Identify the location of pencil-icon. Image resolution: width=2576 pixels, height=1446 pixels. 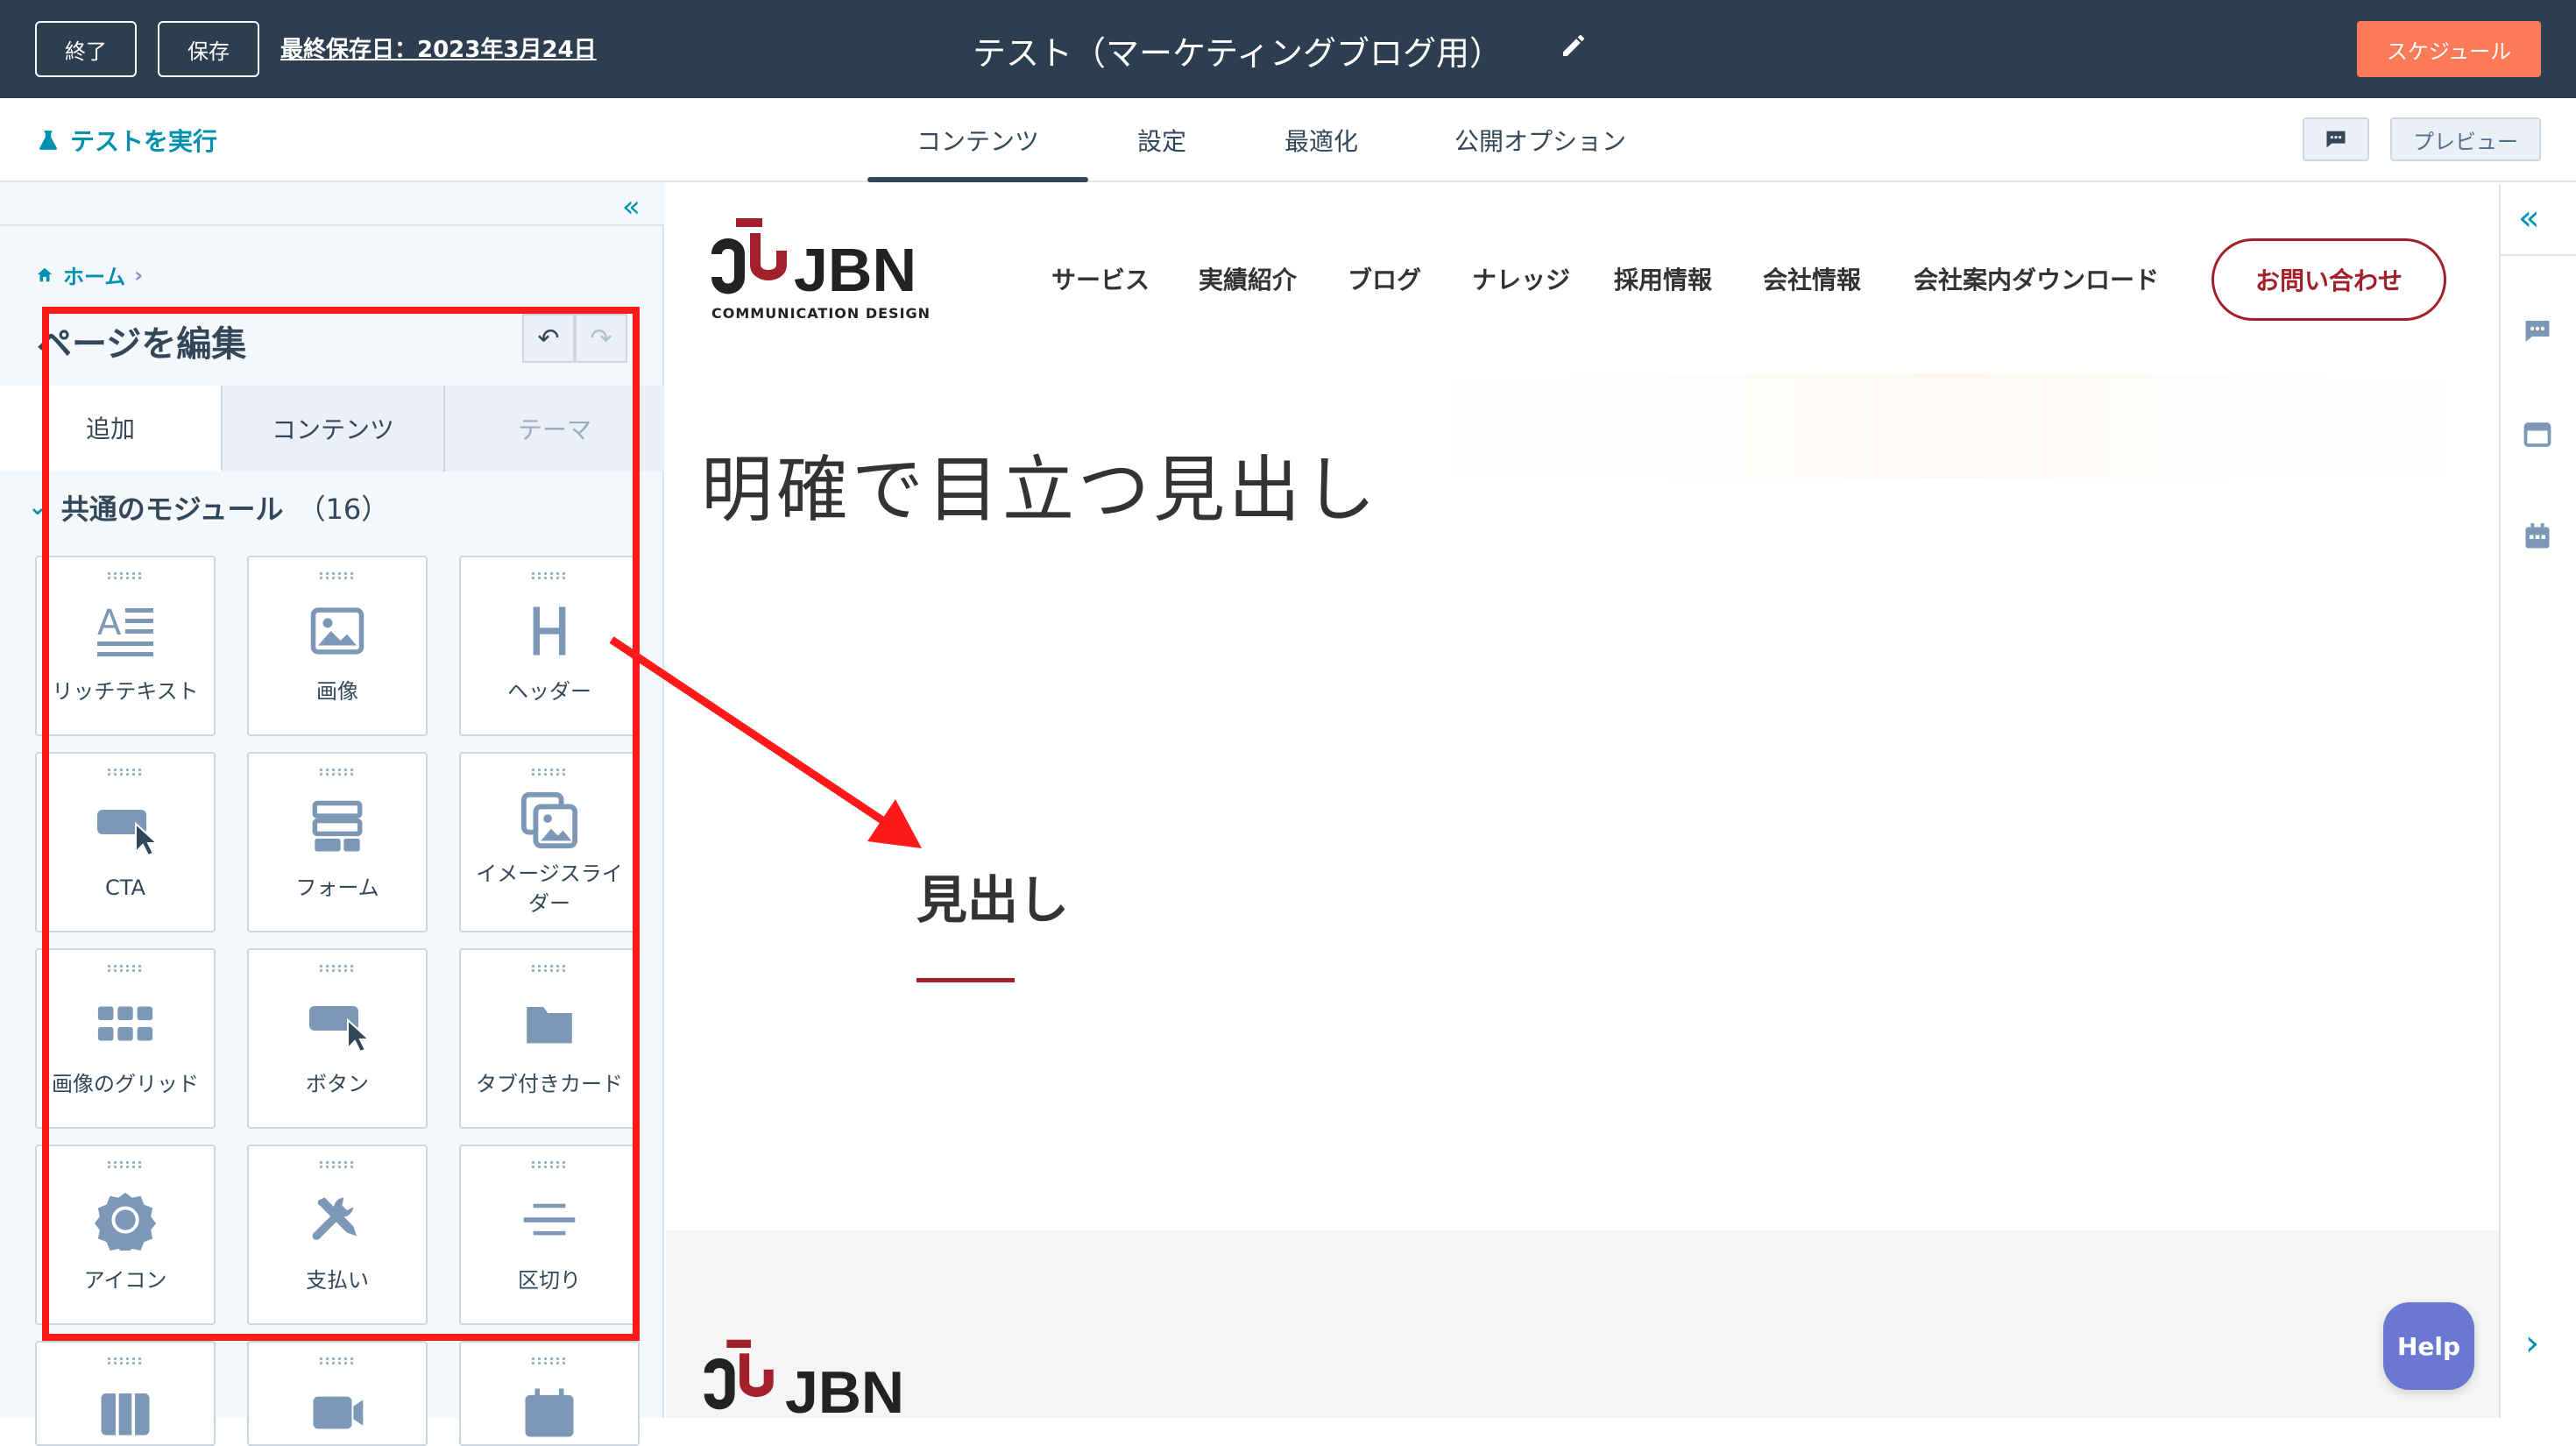
(1574, 46).